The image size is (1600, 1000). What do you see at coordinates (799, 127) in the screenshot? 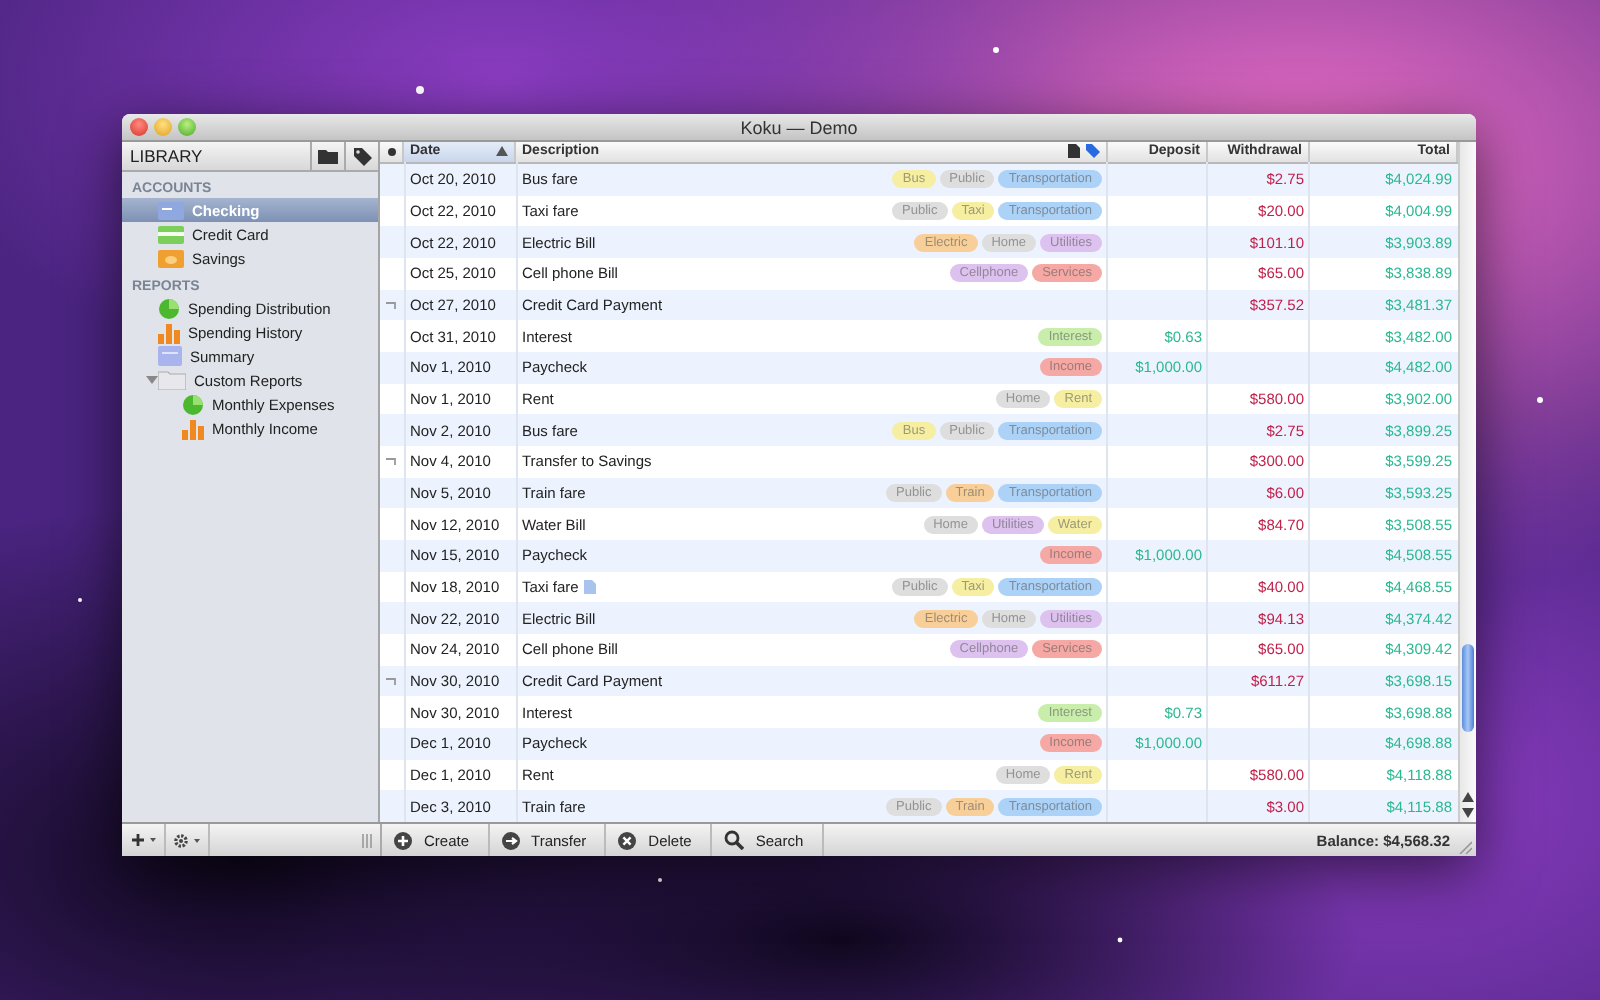
I see `window-title: Koku — Demo` at bounding box center [799, 127].